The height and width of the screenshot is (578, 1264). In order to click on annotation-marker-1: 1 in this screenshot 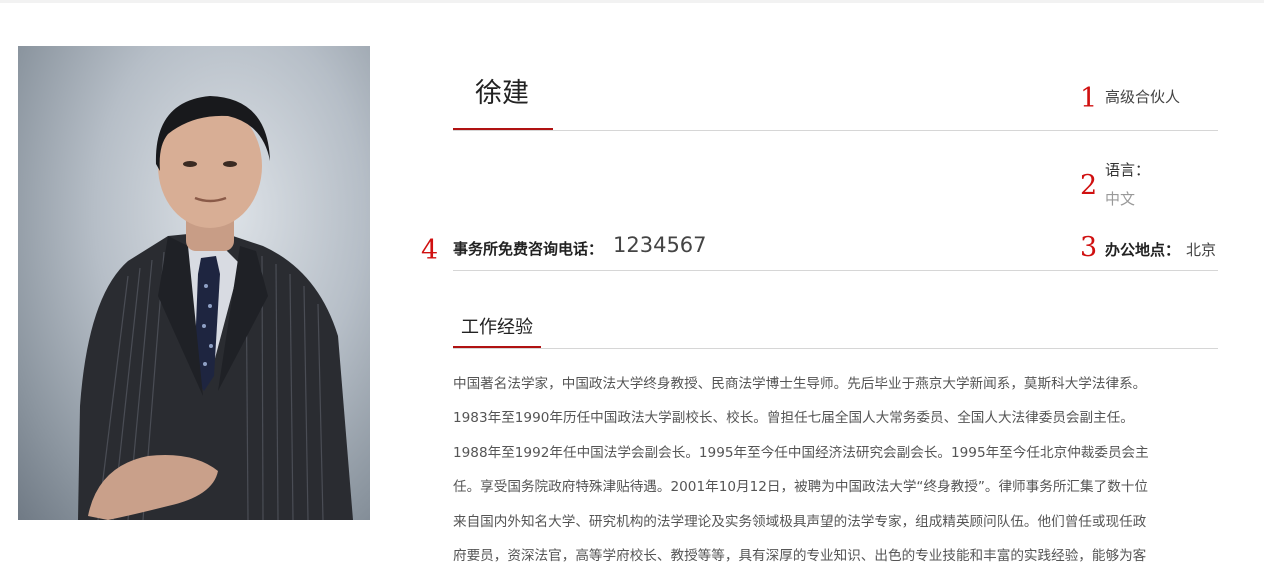, I will do `click(1089, 98)`.